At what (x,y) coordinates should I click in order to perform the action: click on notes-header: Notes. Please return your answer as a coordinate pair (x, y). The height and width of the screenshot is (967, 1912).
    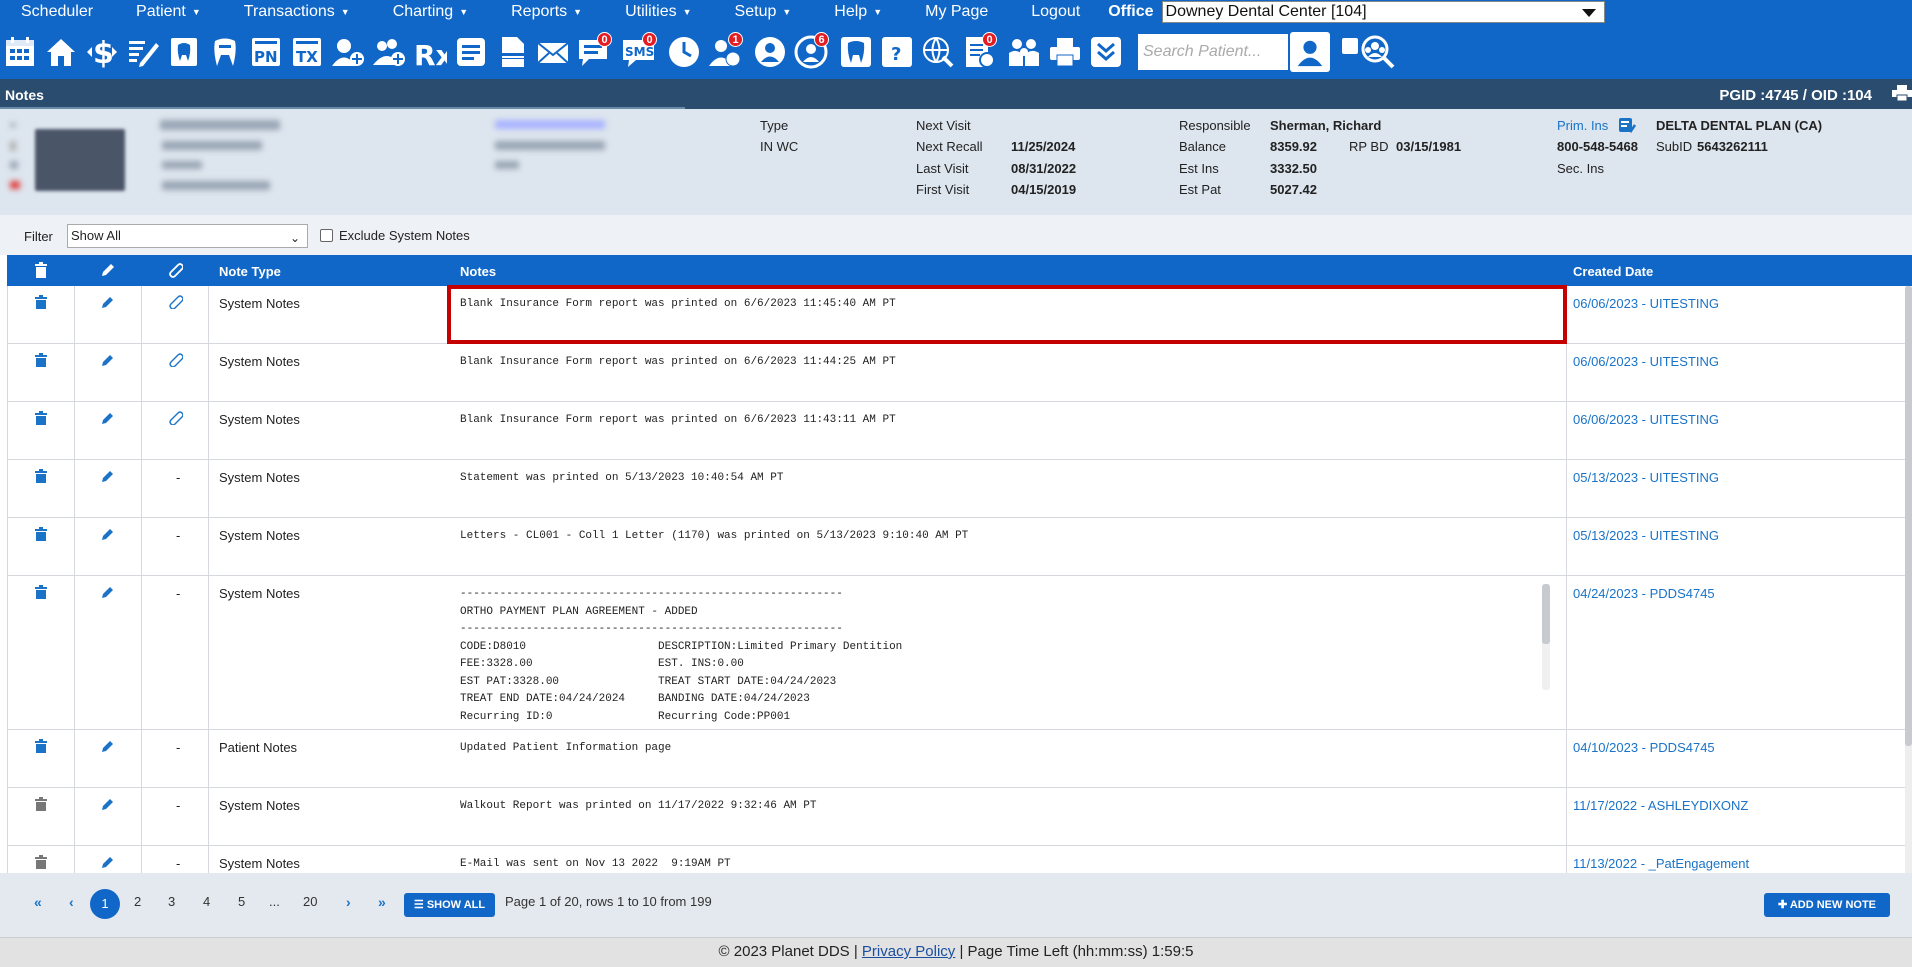
    Looking at the image, I should click on (478, 271).